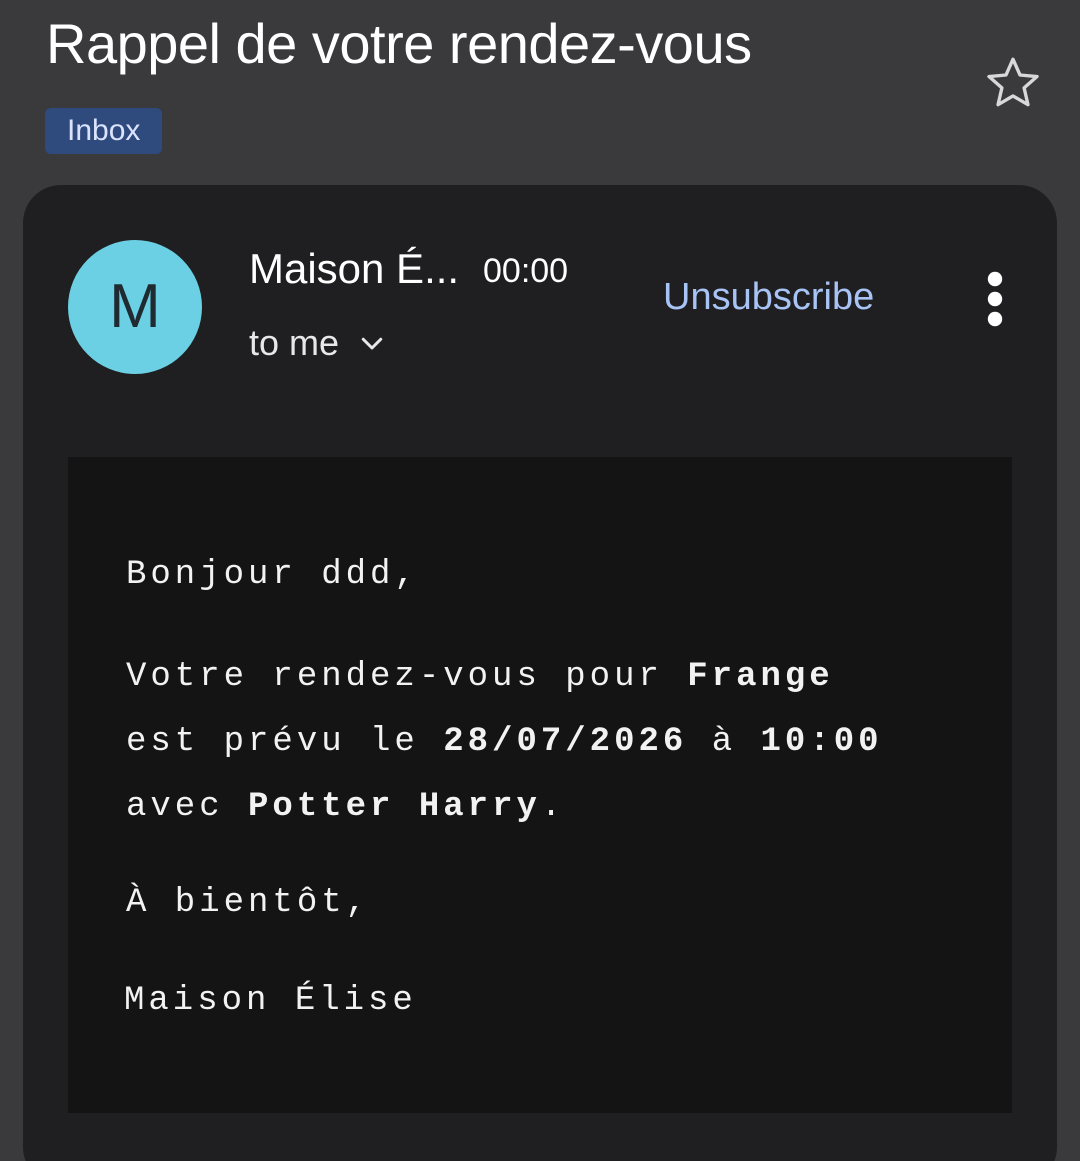 Image resolution: width=1080 pixels, height=1161 pixels. I want to click on recipient-toggle: to me, so click(318, 343).